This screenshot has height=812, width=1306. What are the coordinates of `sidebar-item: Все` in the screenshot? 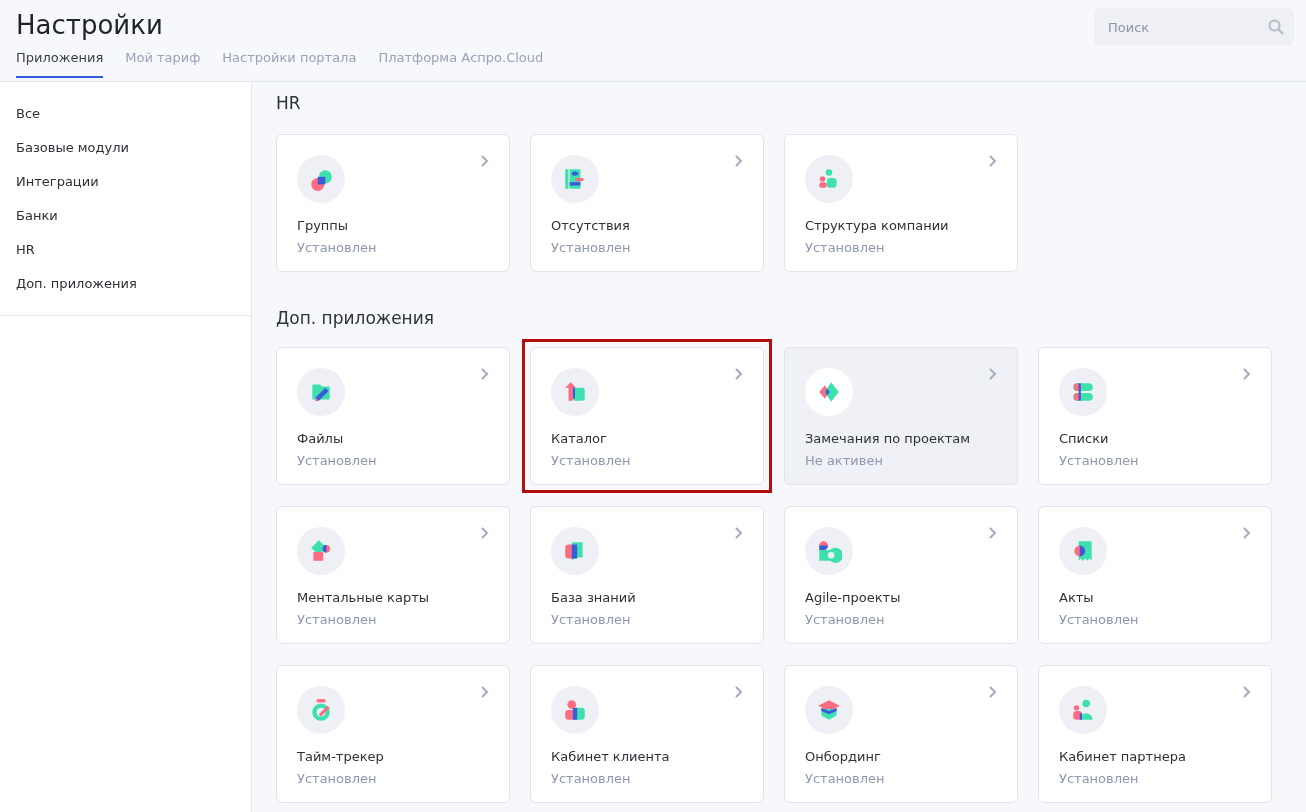 It's located at (125, 114).